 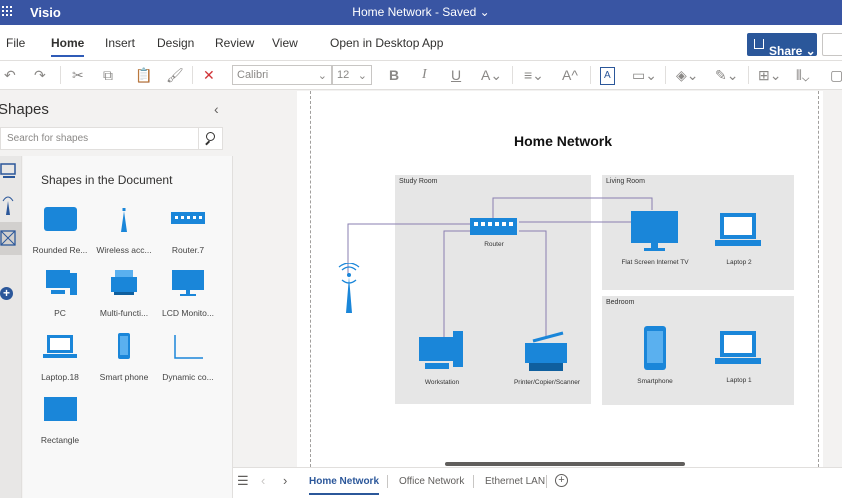 I want to click on sheet-tab-home-network: Home Network, so click(x=344, y=485).